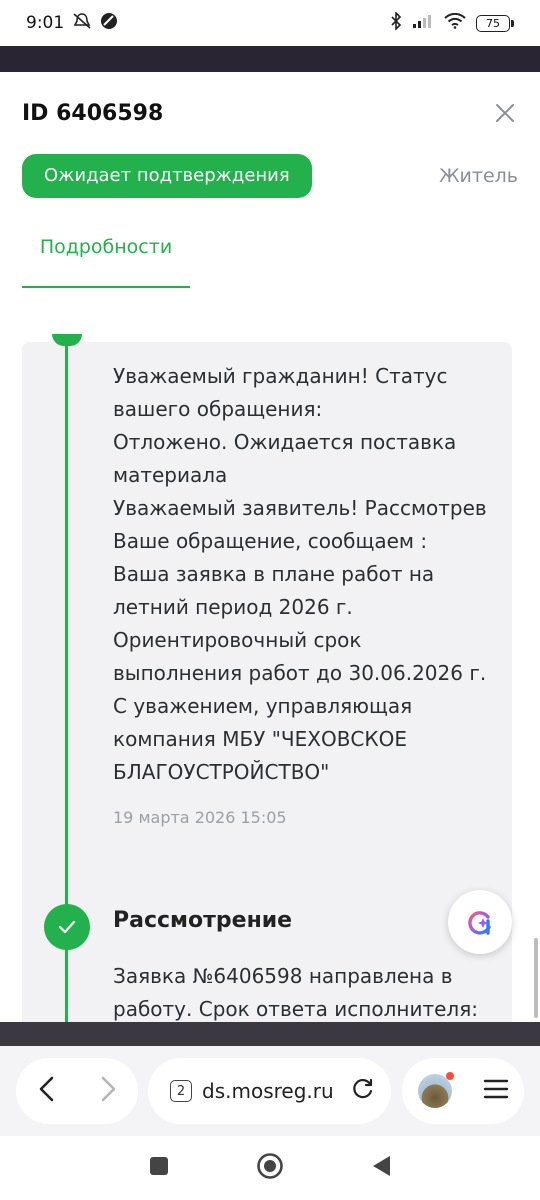 This screenshot has height=1200, width=540. What do you see at coordinates (106, 247) in the screenshot?
I see `tab-details-label: Подробности` at bounding box center [106, 247].